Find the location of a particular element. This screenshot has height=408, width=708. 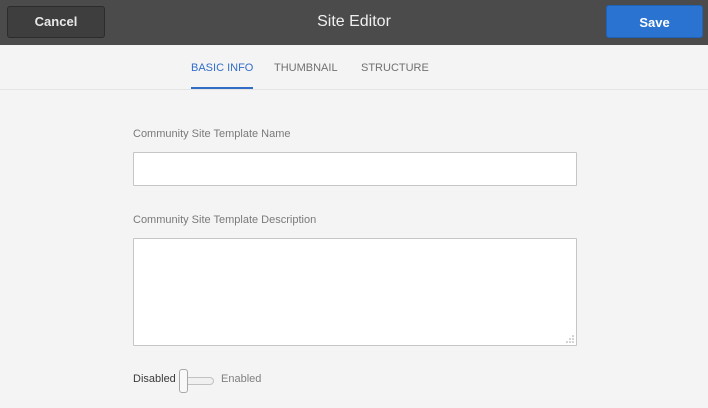

enable-switch is located at coordinates (197, 381).